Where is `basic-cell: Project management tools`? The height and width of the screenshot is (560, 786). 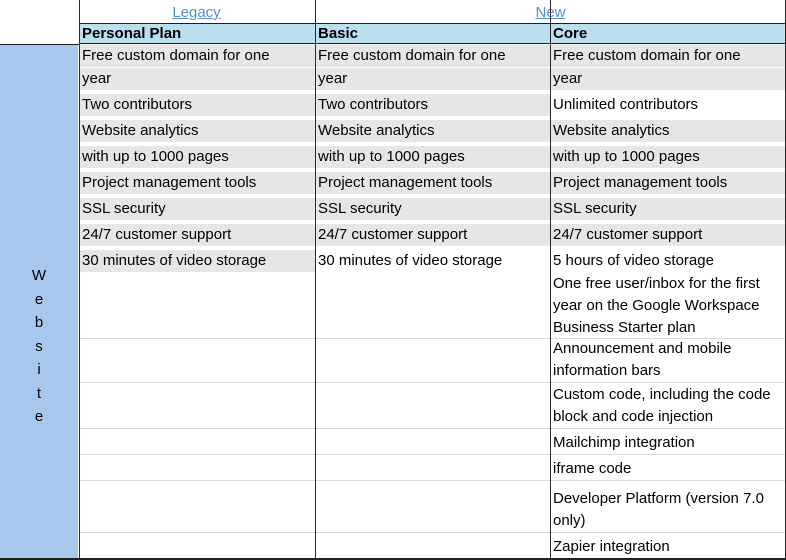 basic-cell: Project management tools is located at coordinates (432, 183).